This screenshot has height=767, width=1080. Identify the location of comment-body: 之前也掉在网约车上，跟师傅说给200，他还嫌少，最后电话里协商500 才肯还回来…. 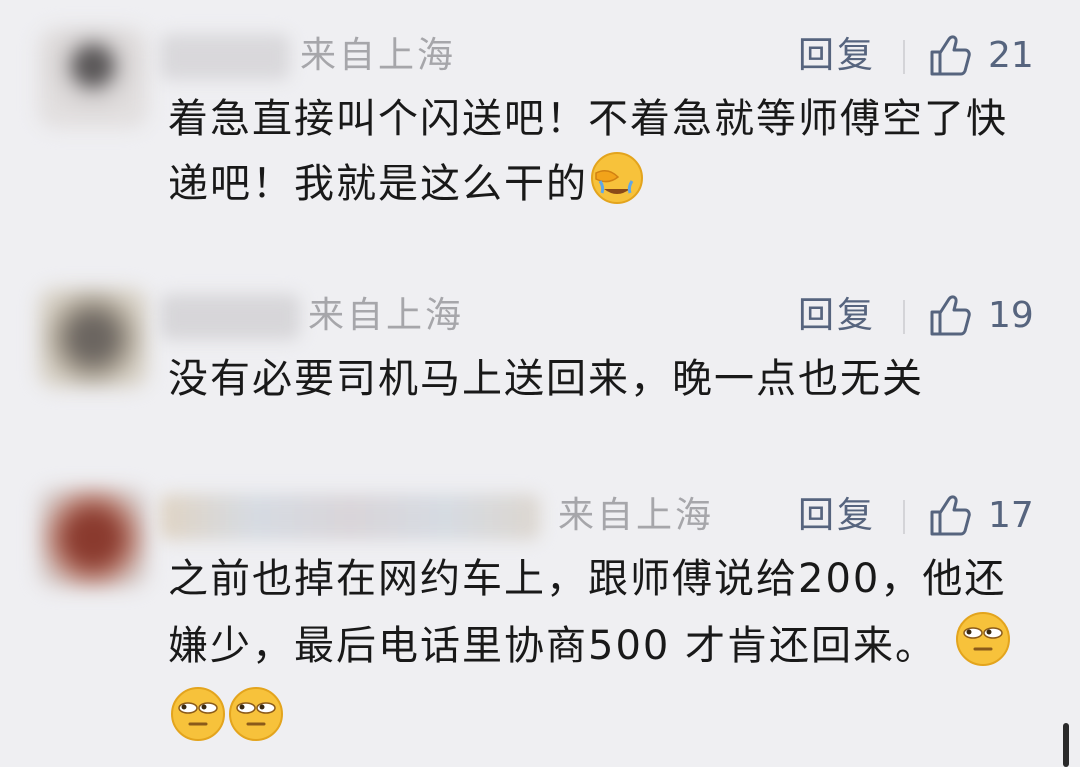
(587, 612).